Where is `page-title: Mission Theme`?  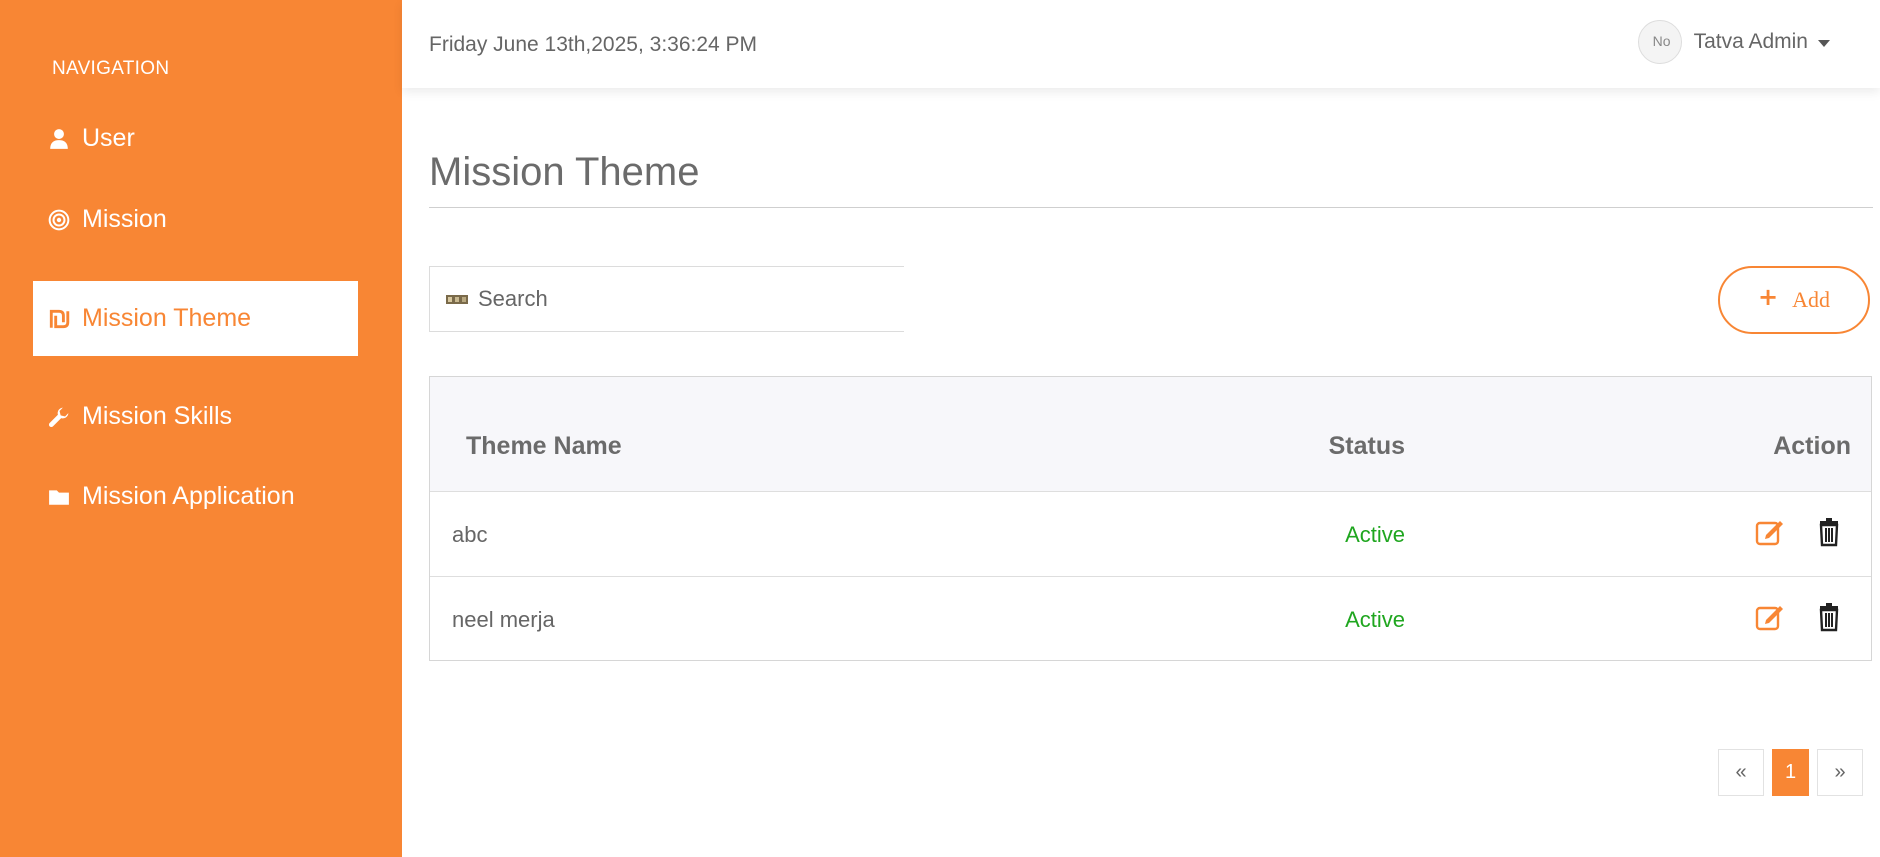 page-title: Mission Theme is located at coordinates (564, 172).